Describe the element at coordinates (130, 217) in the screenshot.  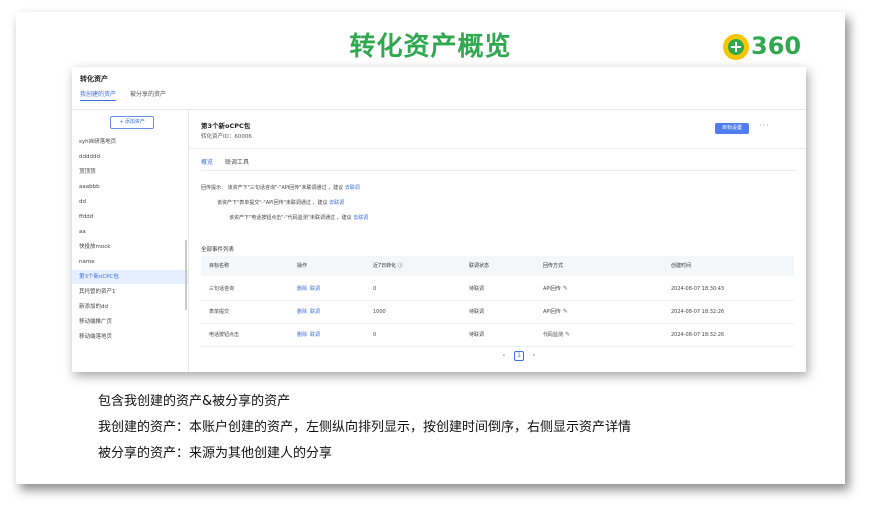
I see `sidebar-item: ffddd` at that location.